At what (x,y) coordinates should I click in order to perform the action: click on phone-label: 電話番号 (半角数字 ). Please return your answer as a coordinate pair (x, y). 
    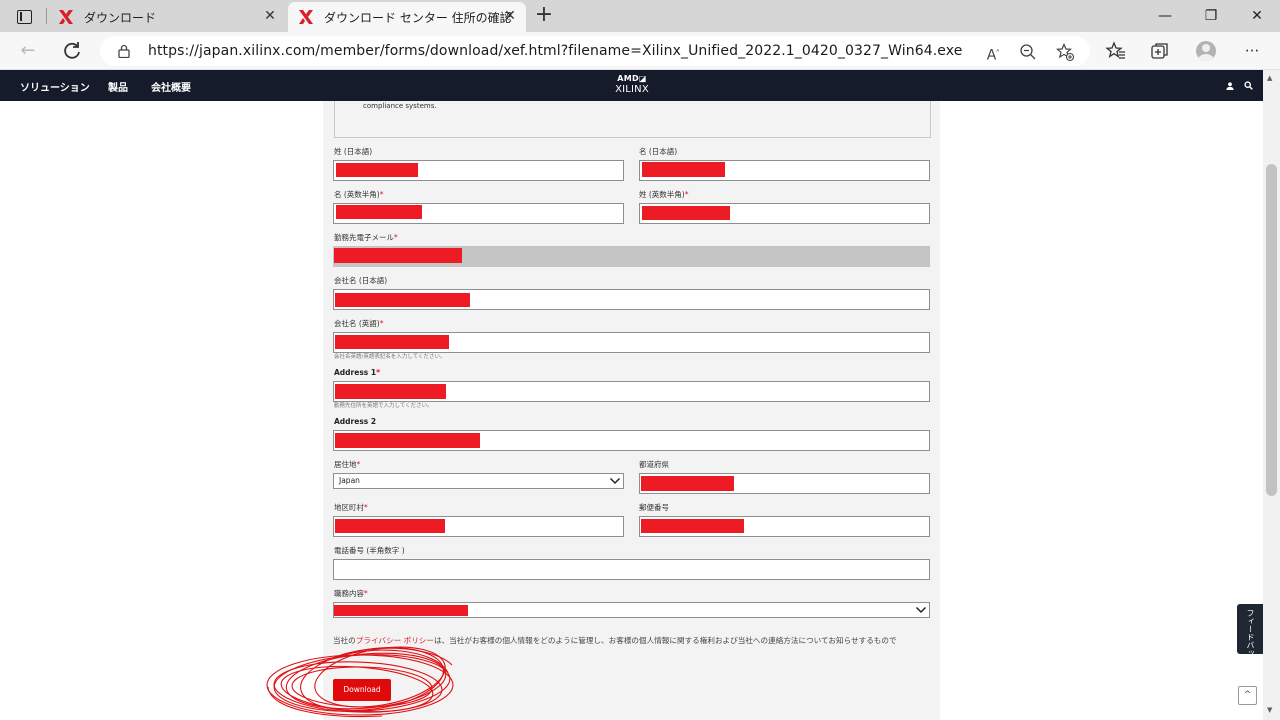
    Looking at the image, I should click on (369, 550).